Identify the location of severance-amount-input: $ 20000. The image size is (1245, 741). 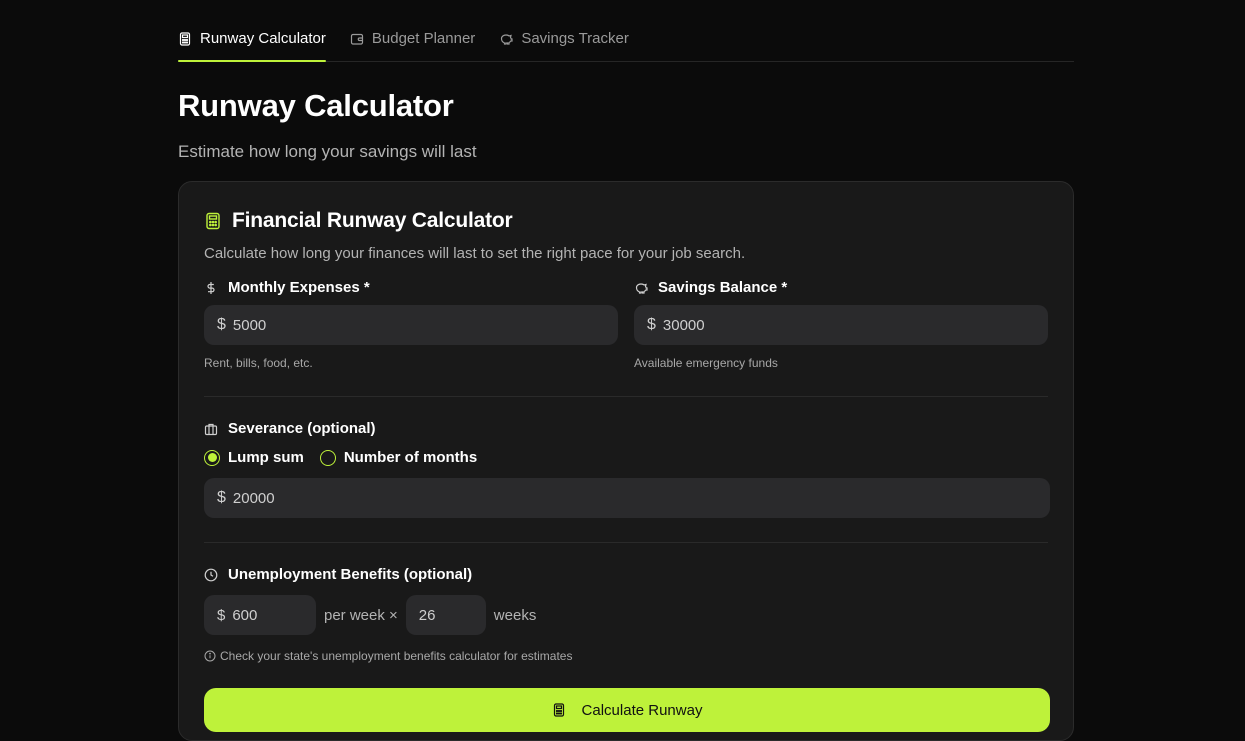
(627, 498).